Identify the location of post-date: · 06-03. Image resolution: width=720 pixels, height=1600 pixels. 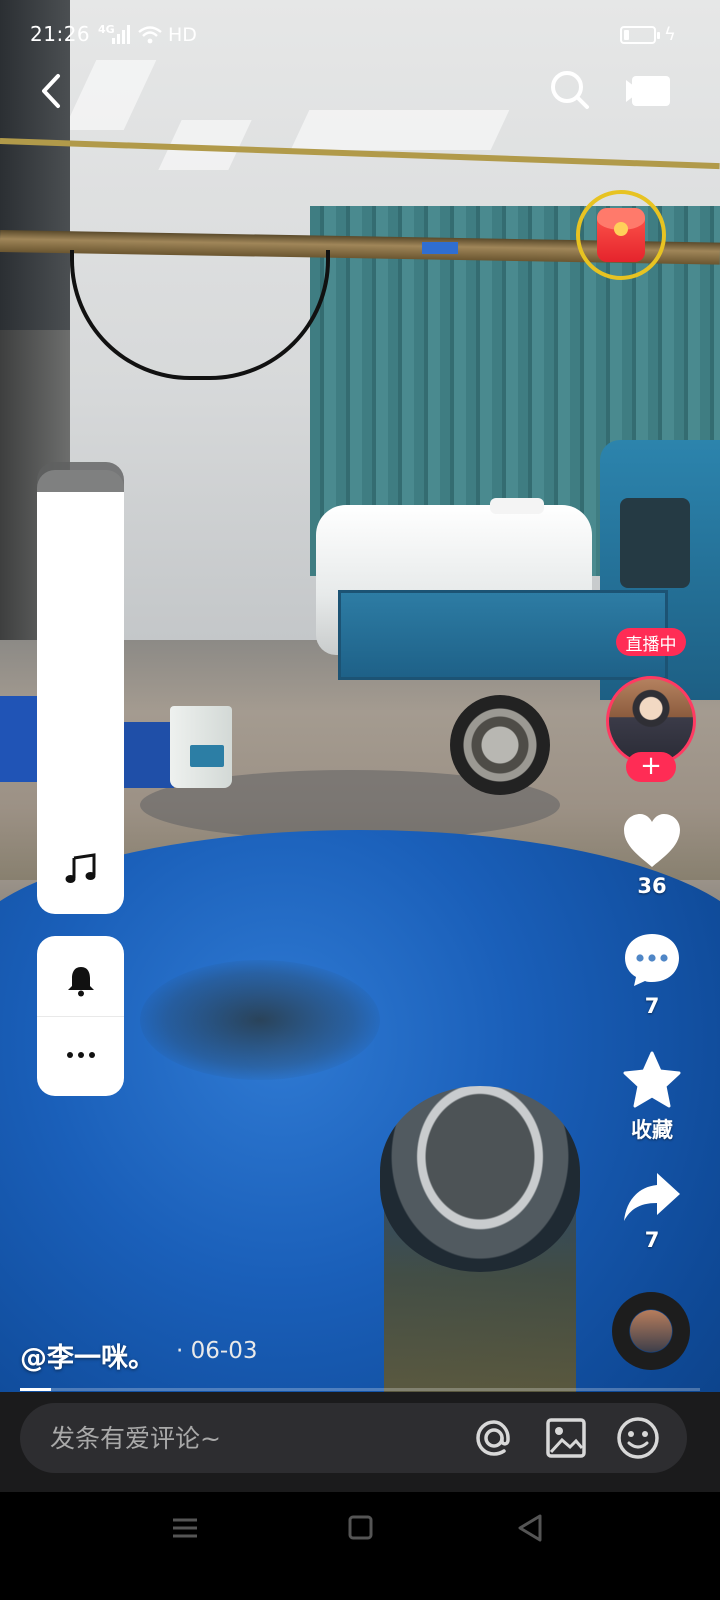
(217, 1351).